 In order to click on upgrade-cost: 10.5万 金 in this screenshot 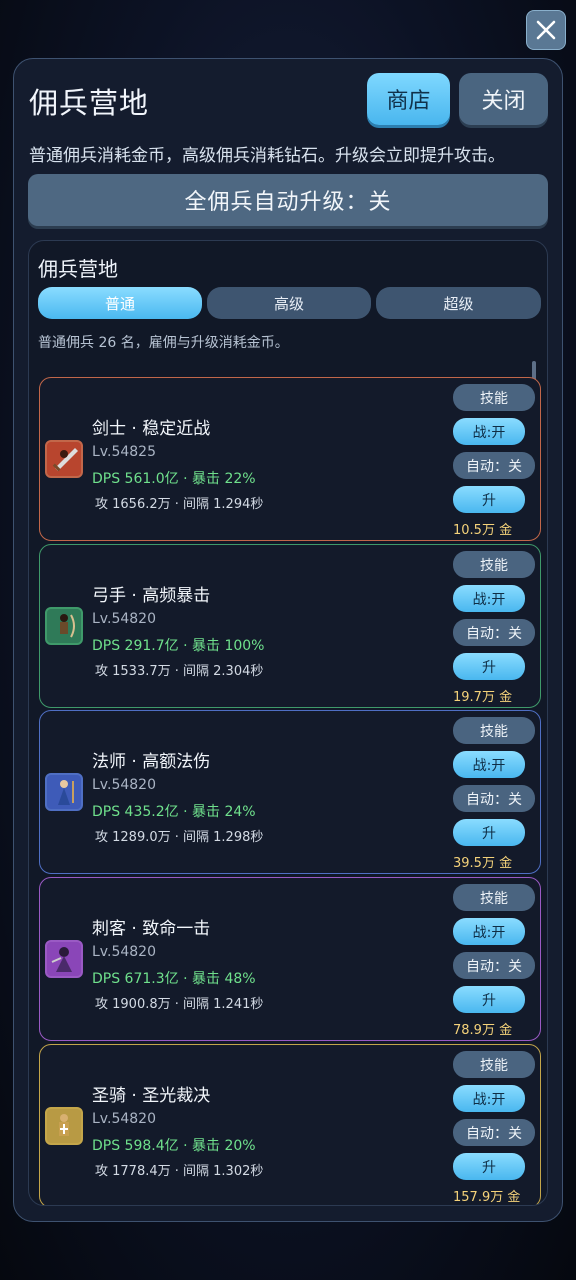, I will do `click(483, 530)`.